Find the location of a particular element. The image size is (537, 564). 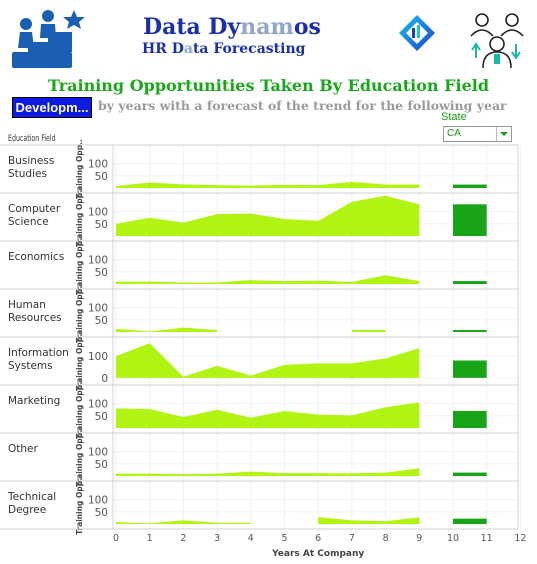

x-tick-label: 1 is located at coordinates (150, 538).